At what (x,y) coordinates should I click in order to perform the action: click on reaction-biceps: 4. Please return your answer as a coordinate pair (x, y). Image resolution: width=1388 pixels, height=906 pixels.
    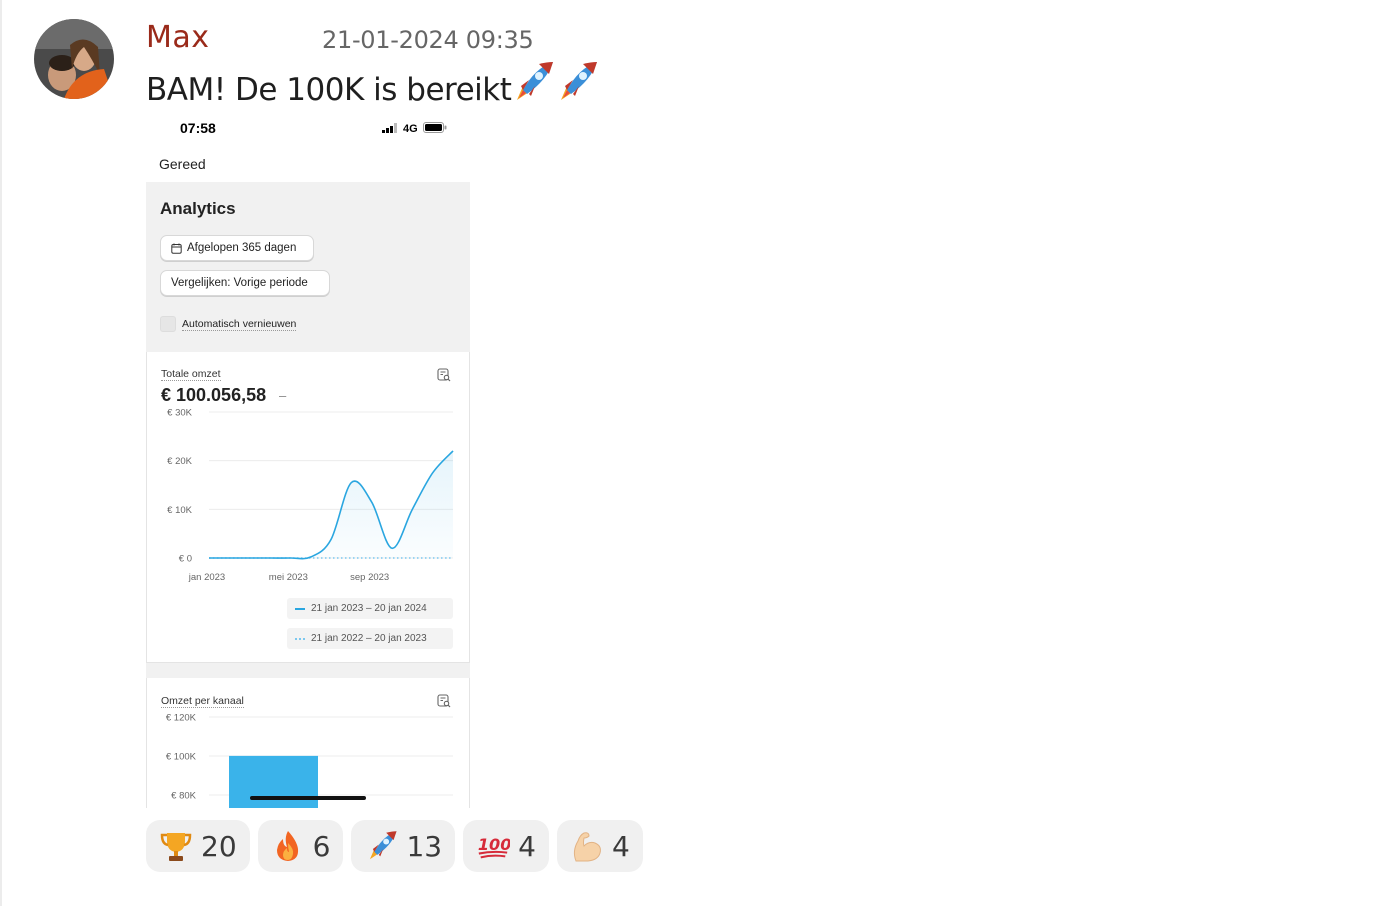
    Looking at the image, I should click on (599, 846).